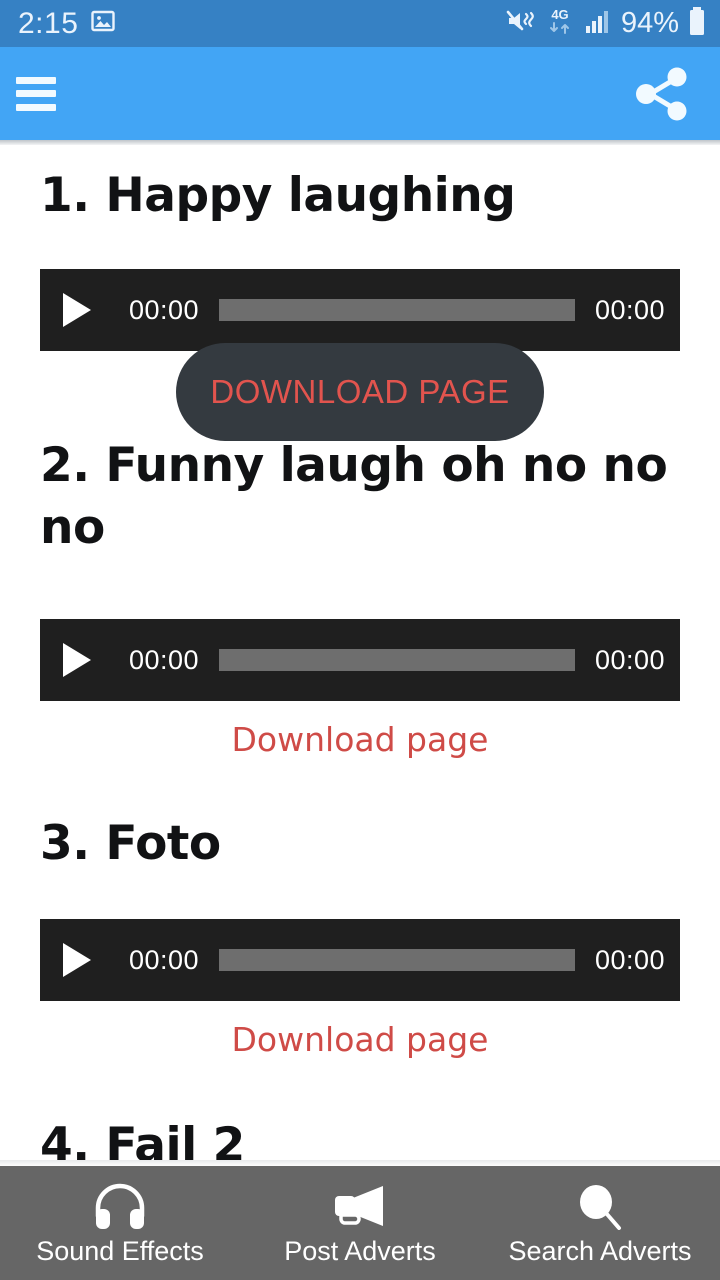  What do you see at coordinates (120, 1205) in the screenshot?
I see `headphones-icon` at bounding box center [120, 1205].